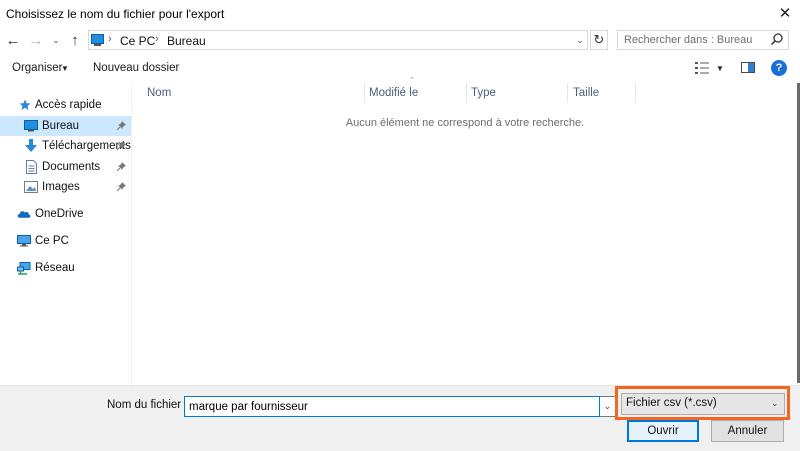 This screenshot has height=451, width=800. What do you see at coordinates (24, 214) in the screenshot?
I see `cloud-icon` at bounding box center [24, 214].